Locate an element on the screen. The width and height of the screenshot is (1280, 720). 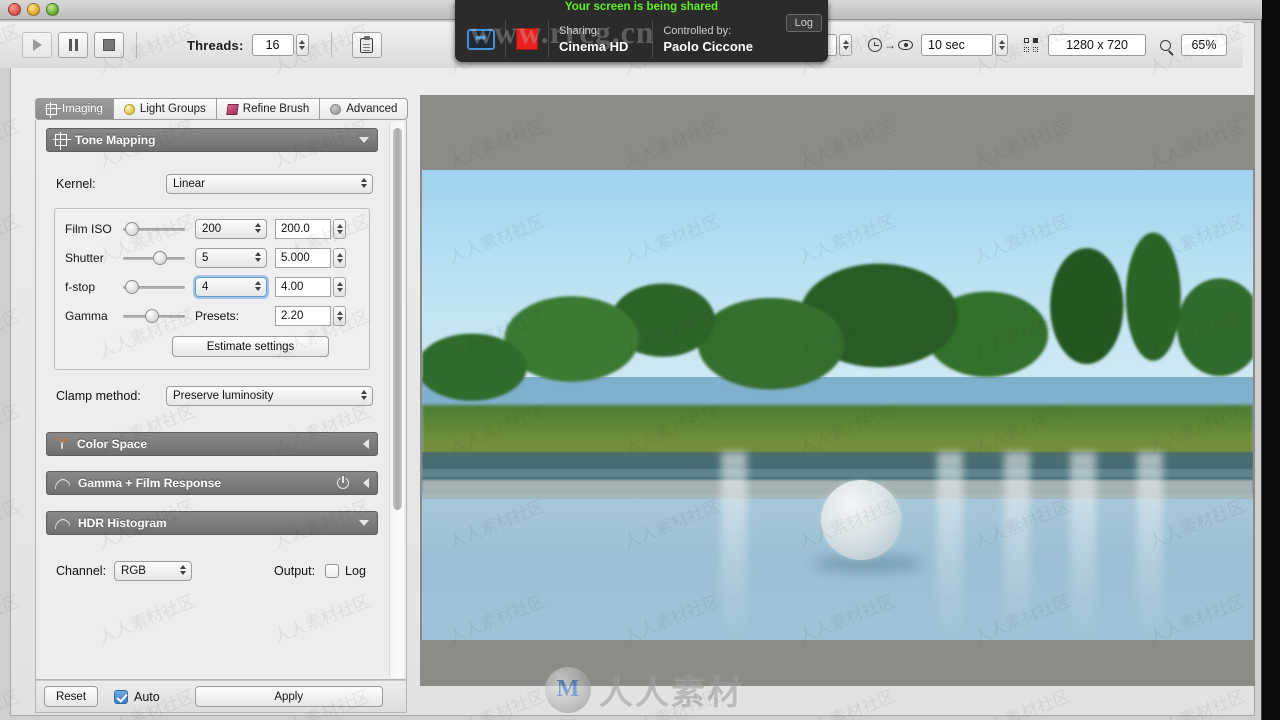
channel-select: RGB is located at coordinates (153, 571).